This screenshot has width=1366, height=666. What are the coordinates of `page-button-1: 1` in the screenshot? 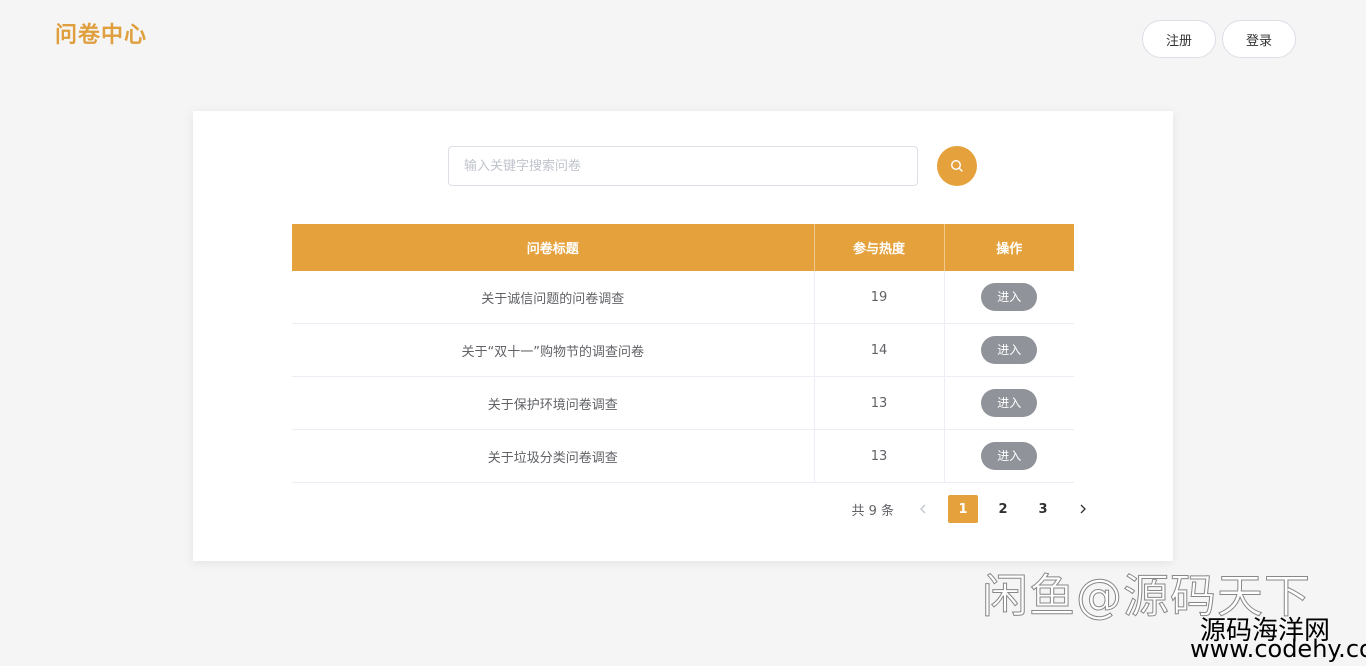 It's located at (963, 509).